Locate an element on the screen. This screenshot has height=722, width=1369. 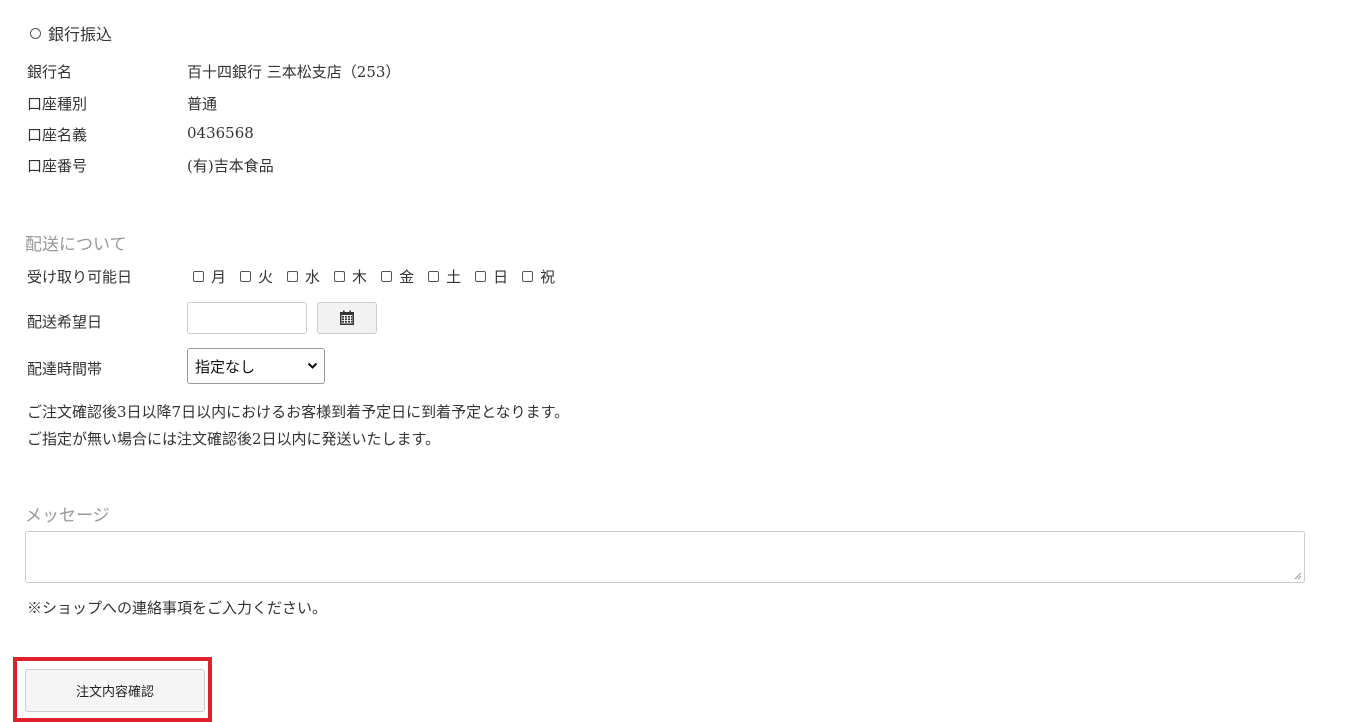
account-number-row: 口座番号 (有)吉本食品 is located at coordinates (150, 165).